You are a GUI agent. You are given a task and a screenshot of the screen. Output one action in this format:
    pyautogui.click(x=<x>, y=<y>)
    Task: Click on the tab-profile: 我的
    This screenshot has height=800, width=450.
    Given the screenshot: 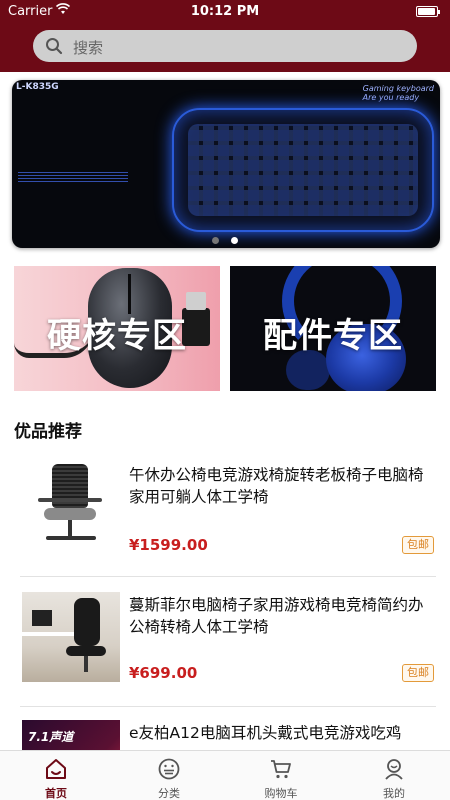 What is the action you would take?
    pyautogui.click(x=394, y=775)
    